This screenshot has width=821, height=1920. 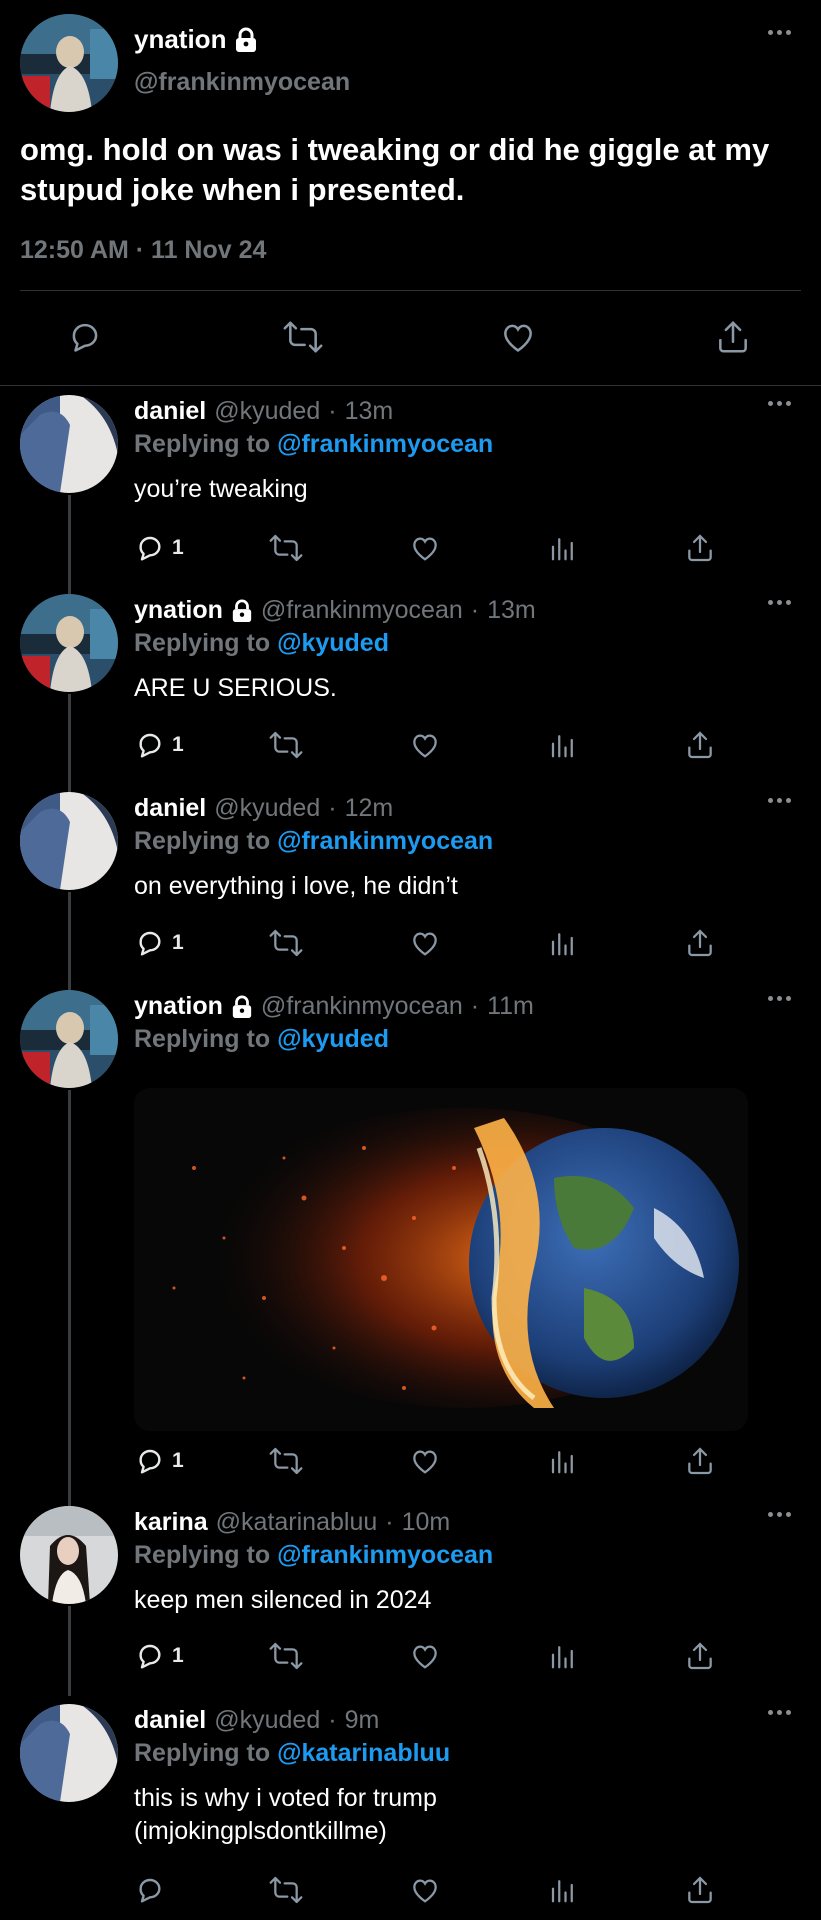 I want to click on reply-time: 9m, so click(x=362, y=1720).